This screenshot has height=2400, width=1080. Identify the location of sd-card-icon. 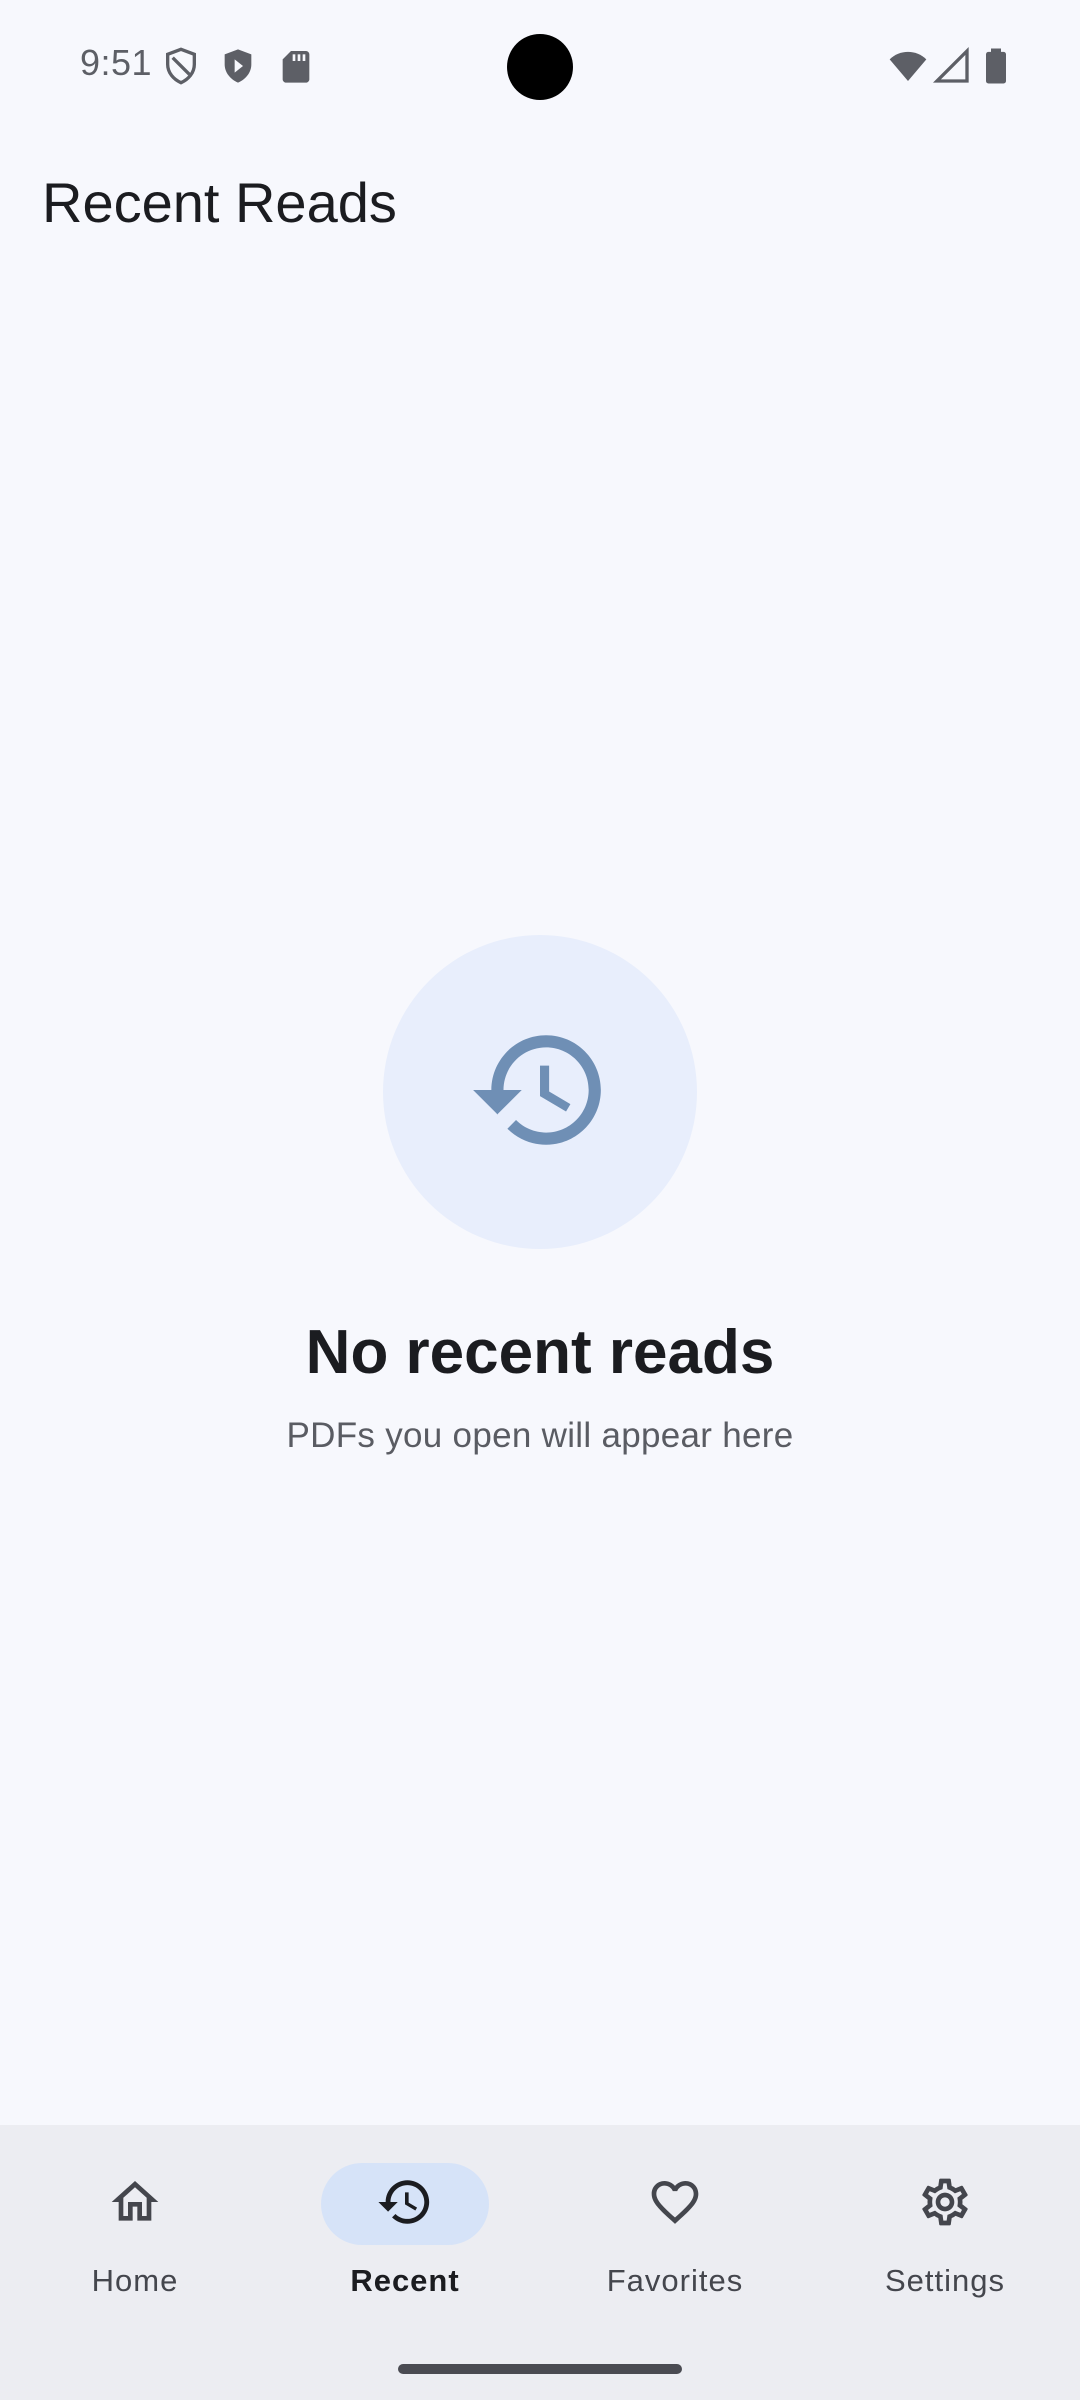
(296, 66).